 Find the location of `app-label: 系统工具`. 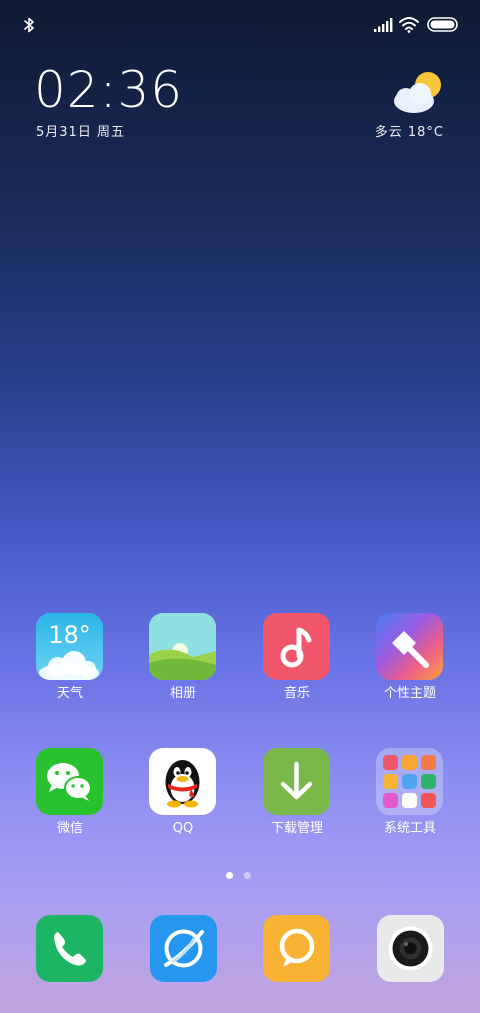

app-label: 系统工具 is located at coordinates (409, 828).